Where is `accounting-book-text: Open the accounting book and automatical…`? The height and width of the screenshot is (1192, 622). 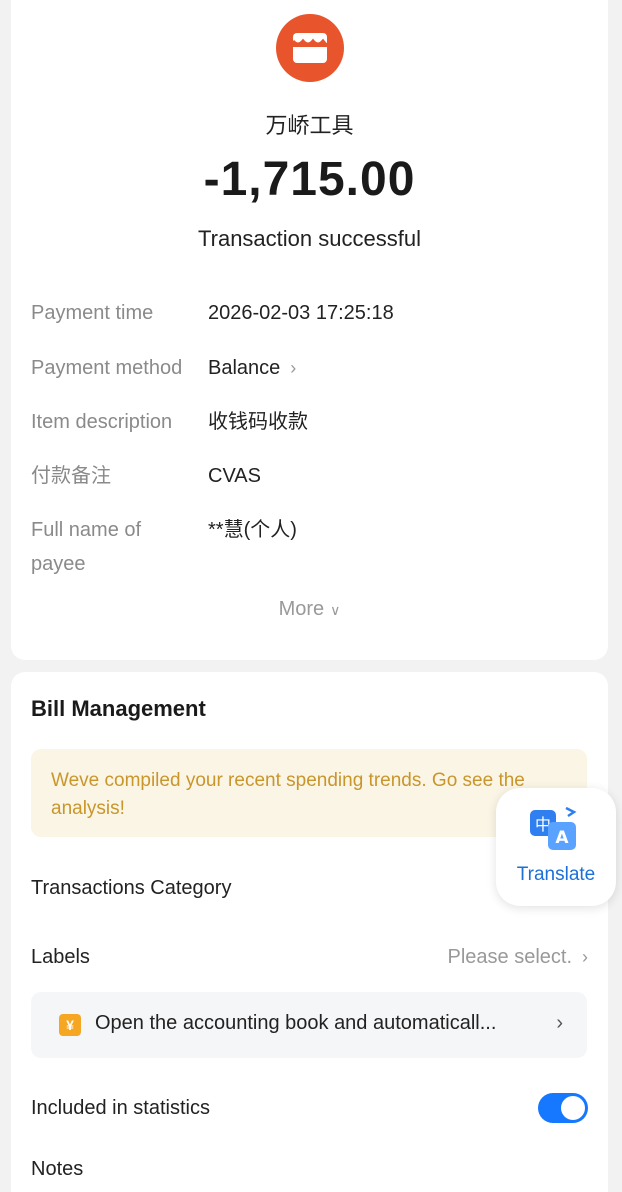 accounting-book-text: Open the accounting book and automatical… is located at coordinates (296, 1023).